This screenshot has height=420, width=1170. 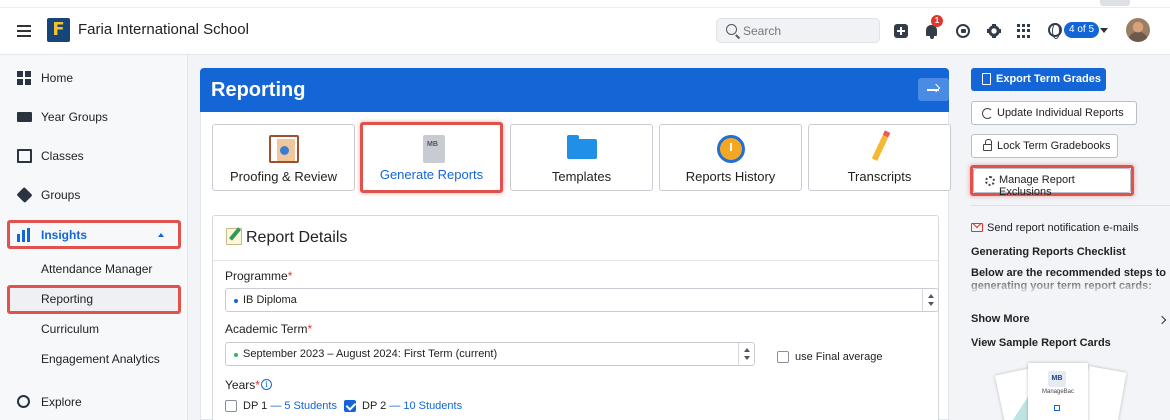 I want to click on button-label: Update Individual Reports, so click(x=1060, y=113).